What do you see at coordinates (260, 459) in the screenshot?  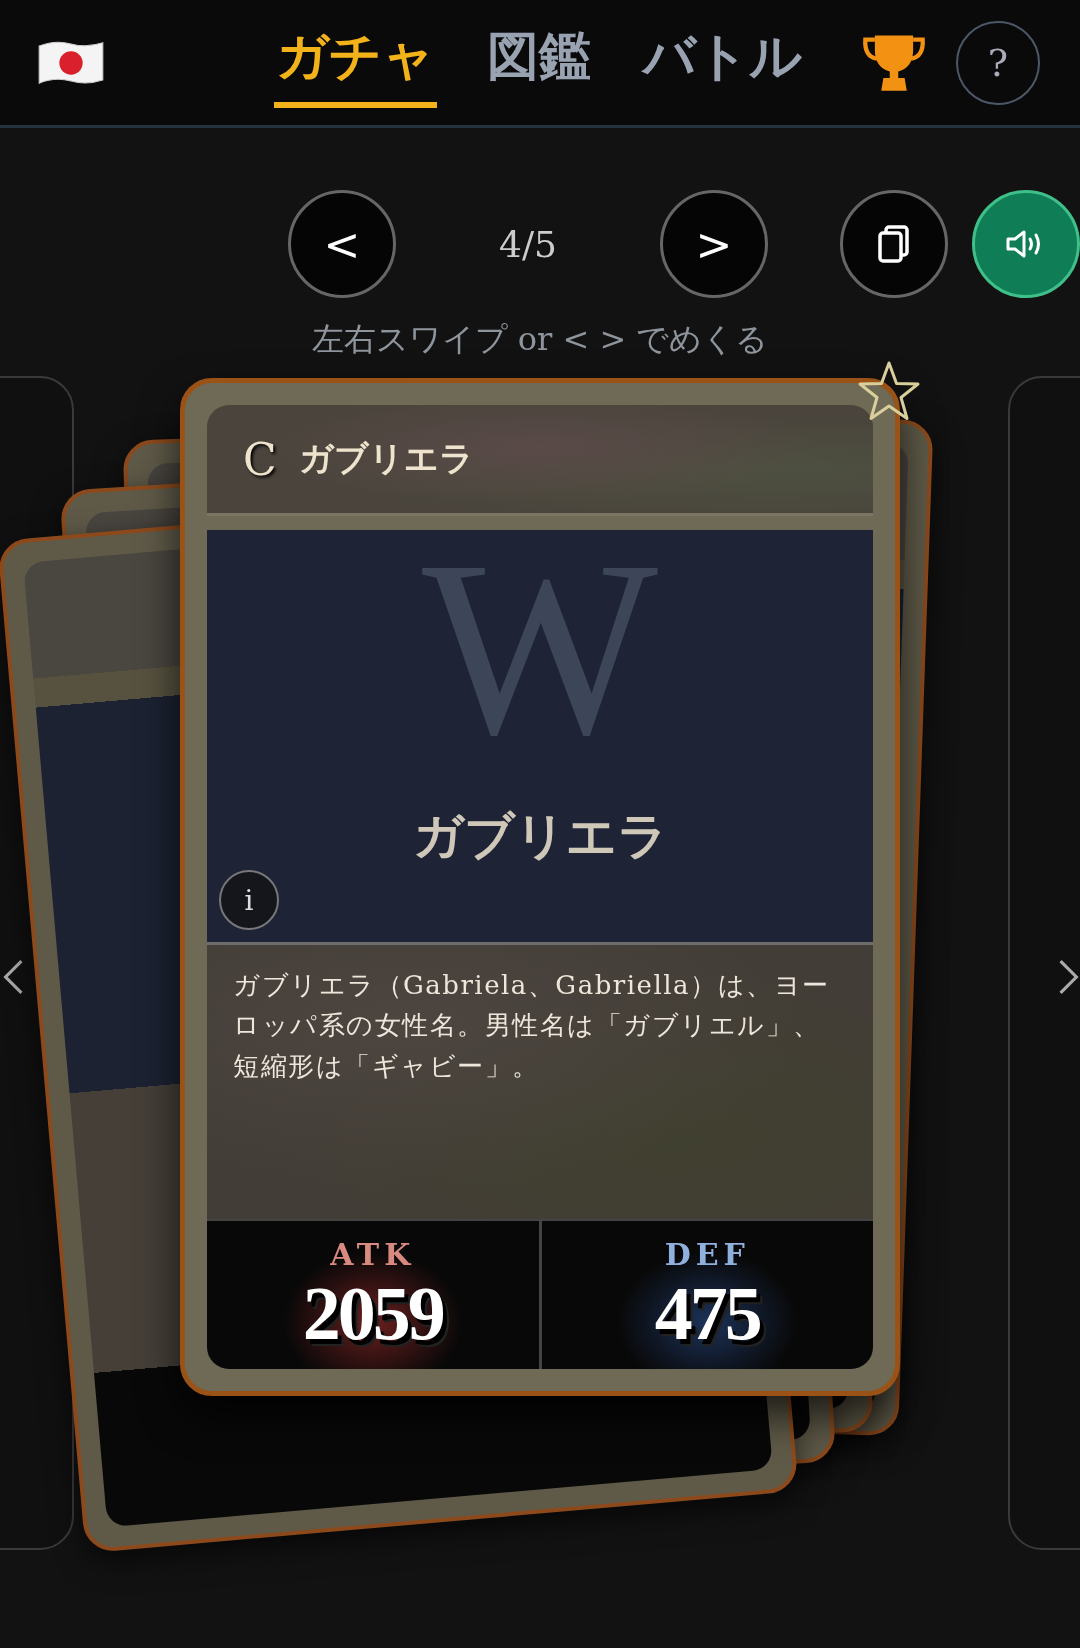 I see `rarity-label: C` at bounding box center [260, 459].